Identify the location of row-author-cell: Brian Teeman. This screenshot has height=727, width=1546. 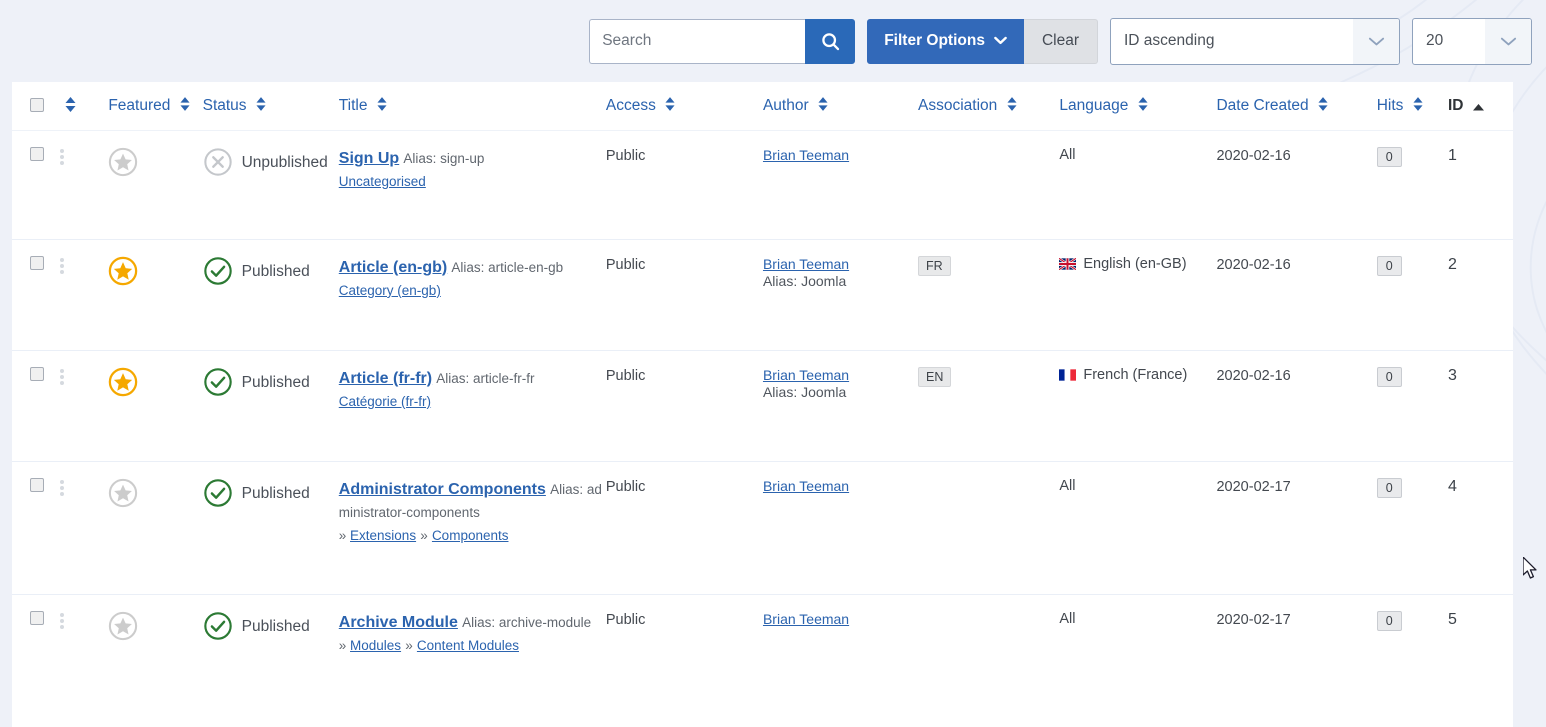
(840, 184).